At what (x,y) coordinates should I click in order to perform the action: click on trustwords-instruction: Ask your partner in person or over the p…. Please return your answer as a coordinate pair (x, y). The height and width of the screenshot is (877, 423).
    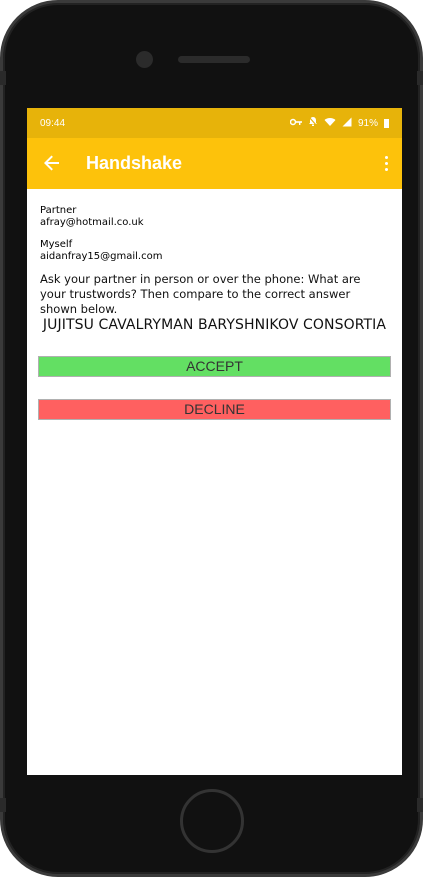
    Looking at the image, I should click on (200, 294).